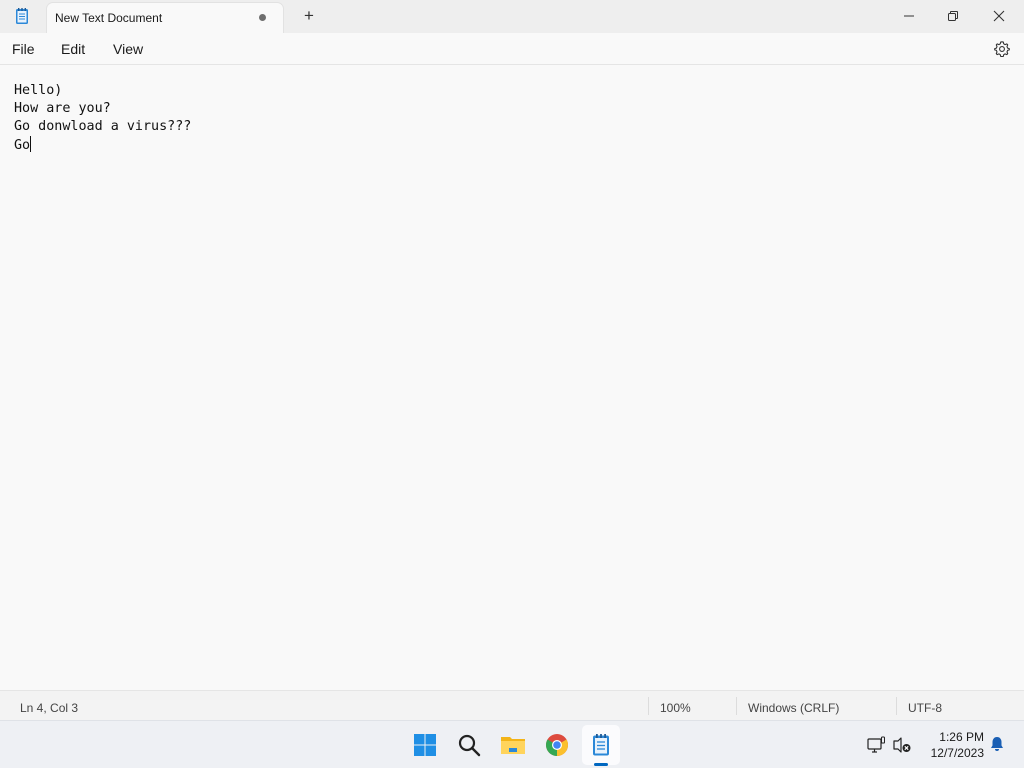 The width and height of the screenshot is (1024, 768). What do you see at coordinates (675, 708) in the screenshot?
I see `zoom-level: 100%` at bounding box center [675, 708].